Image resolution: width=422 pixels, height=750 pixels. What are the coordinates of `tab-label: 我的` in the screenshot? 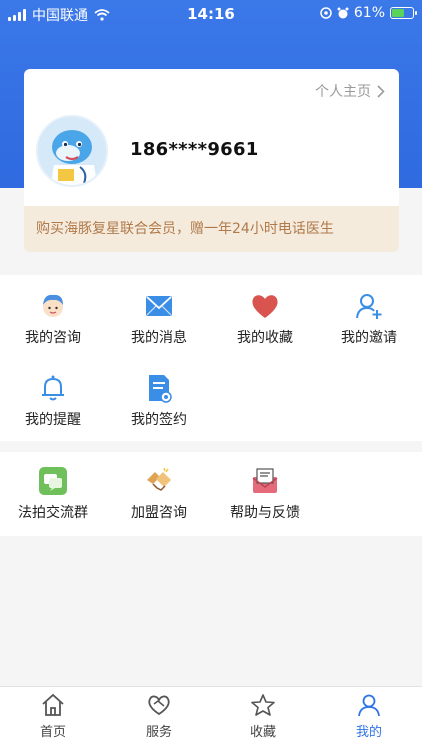 It's located at (368, 732).